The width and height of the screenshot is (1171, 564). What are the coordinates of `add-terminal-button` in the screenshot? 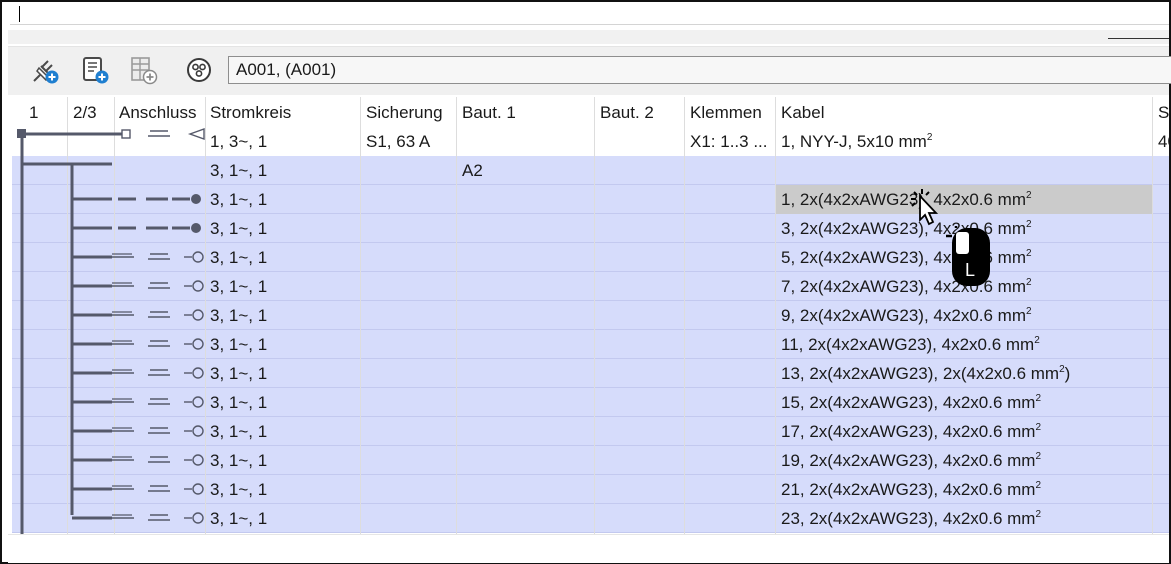 It's located at (143, 70).